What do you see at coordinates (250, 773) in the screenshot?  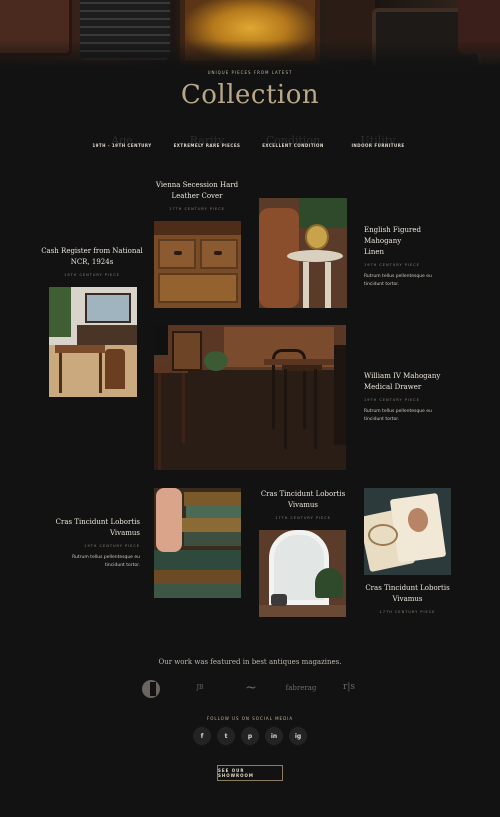 I see `see-showroom-button: SEE OUR SHOWROOM` at bounding box center [250, 773].